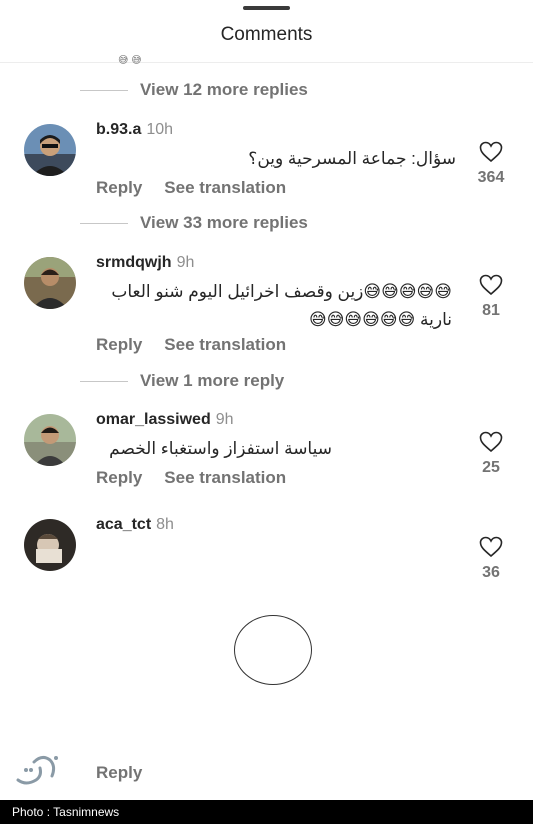  I want to click on like-button: 81, so click(491, 297).